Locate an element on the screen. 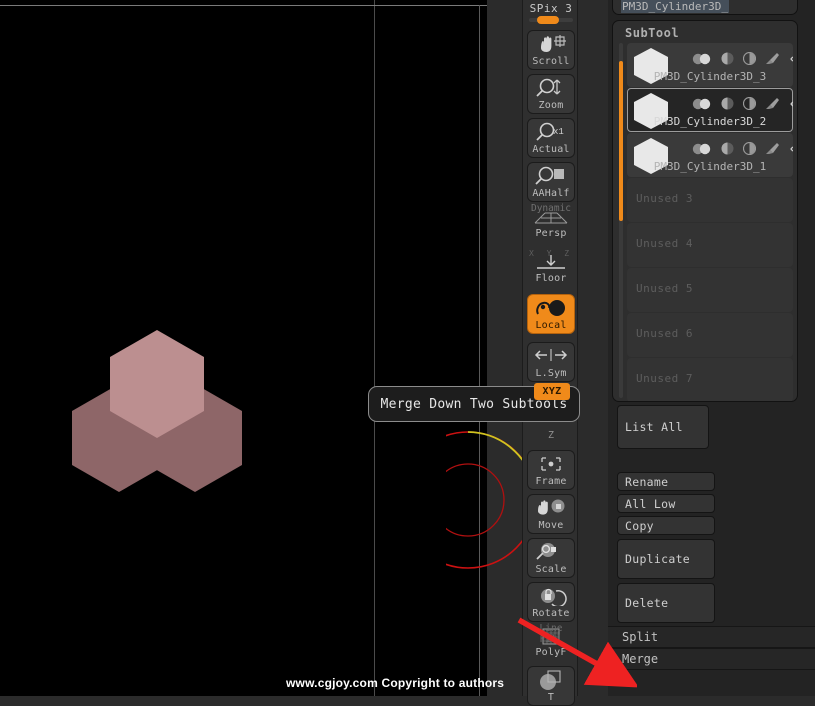  tool-button-actual: x1 Actual is located at coordinates (551, 138).